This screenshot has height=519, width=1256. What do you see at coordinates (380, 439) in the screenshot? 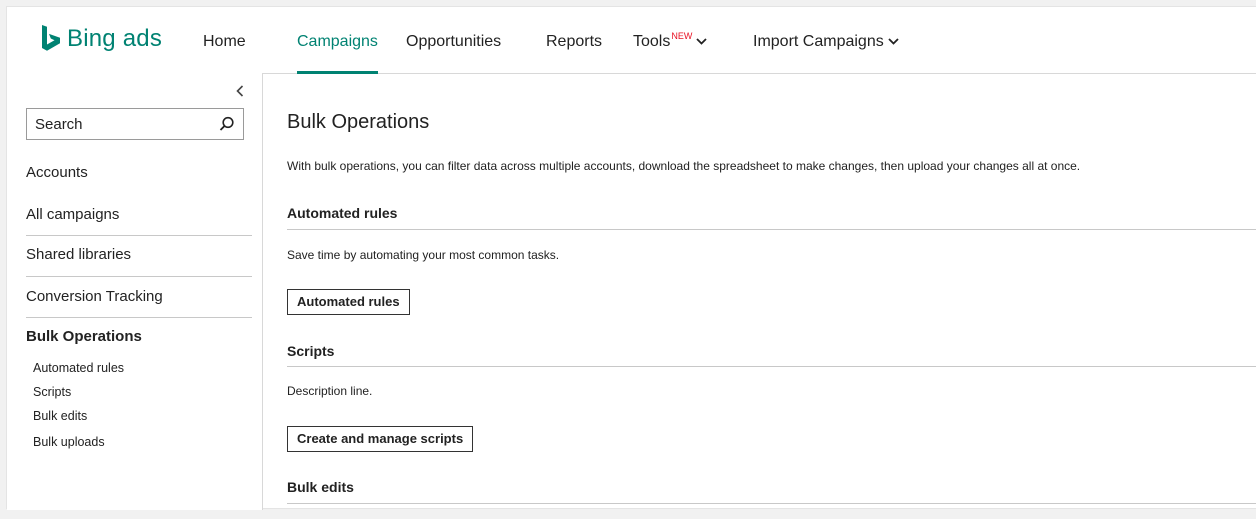
I see `create-and-manage-scripts-button: Create and manage scripts` at bounding box center [380, 439].